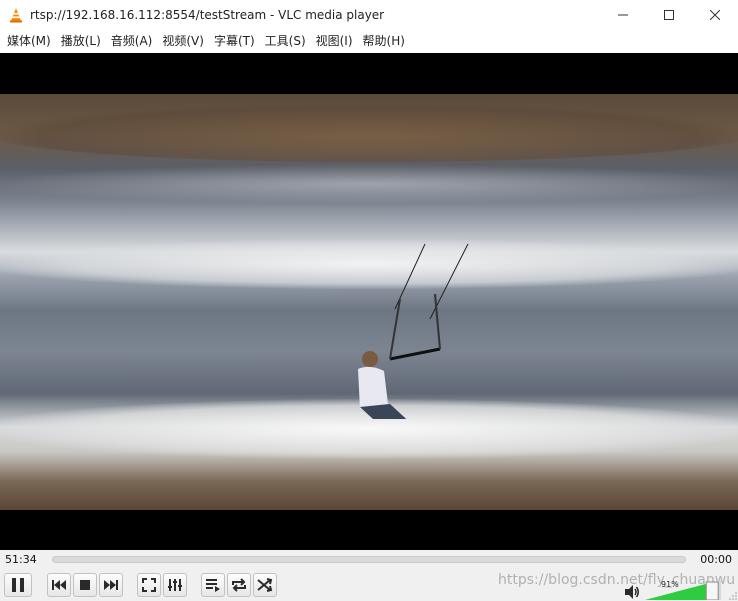 The image size is (738, 601). I want to click on maximize-icon, so click(669, 15).